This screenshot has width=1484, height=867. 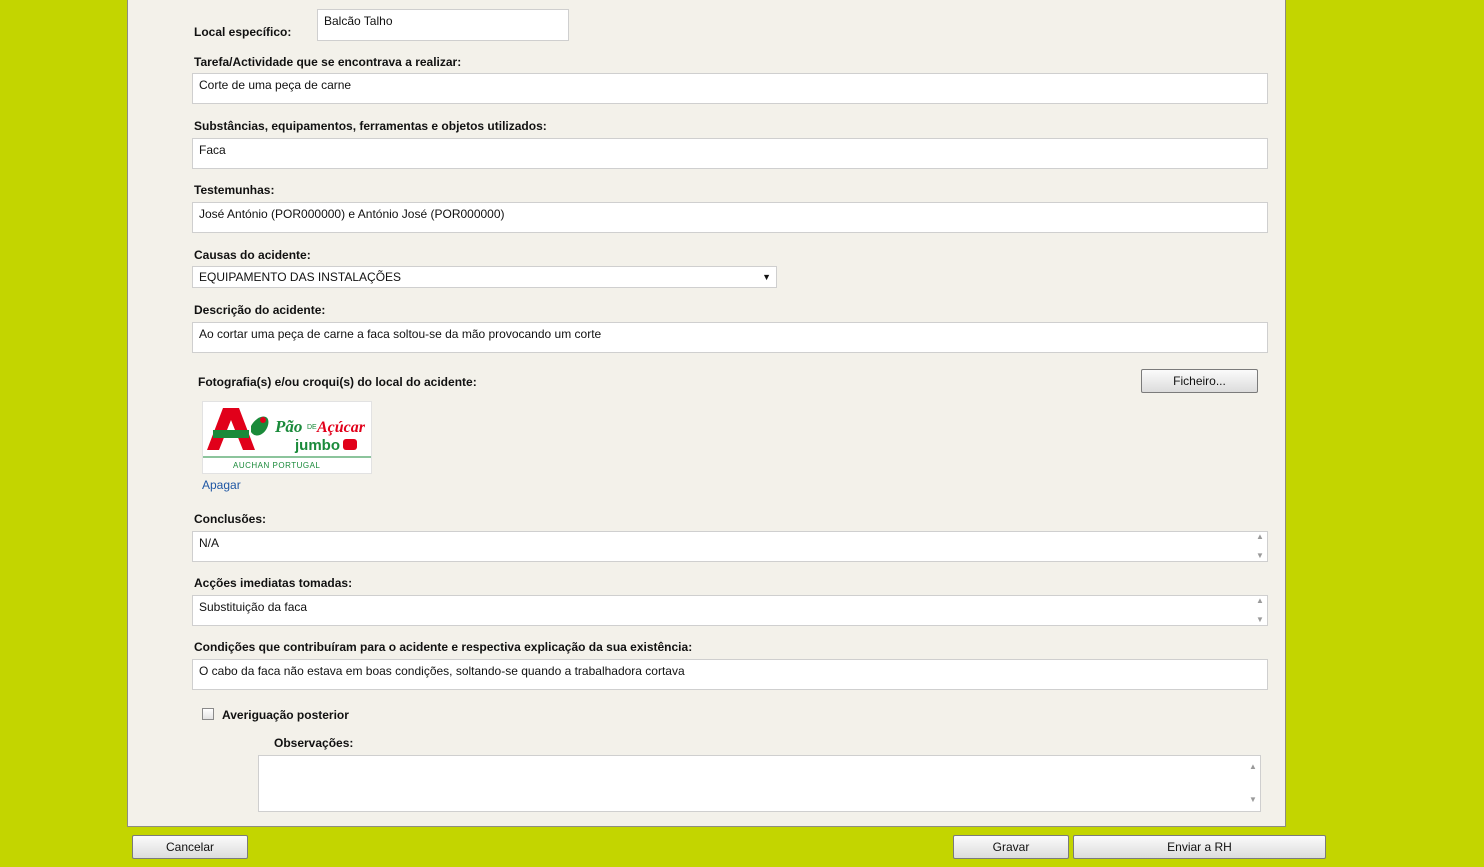 I want to click on logo-footer-text: AUCHAN PORTUGAL, so click(x=276, y=465).